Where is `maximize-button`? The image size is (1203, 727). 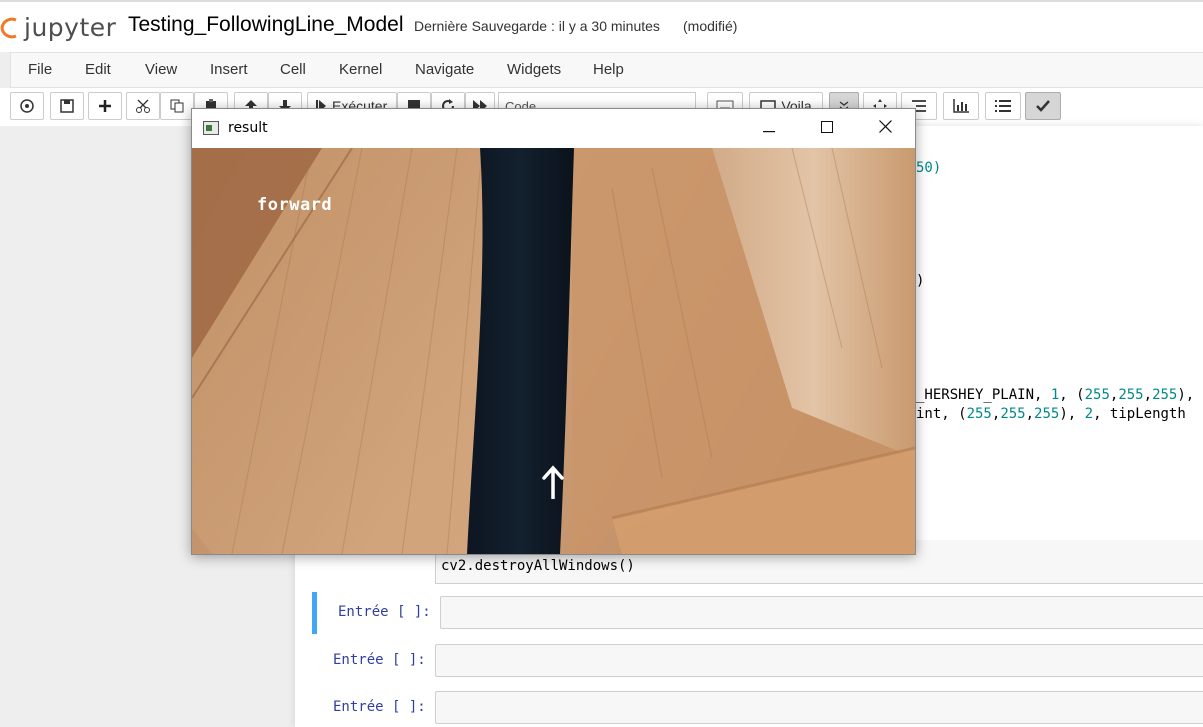 maximize-button is located at coordinates (827, 128).